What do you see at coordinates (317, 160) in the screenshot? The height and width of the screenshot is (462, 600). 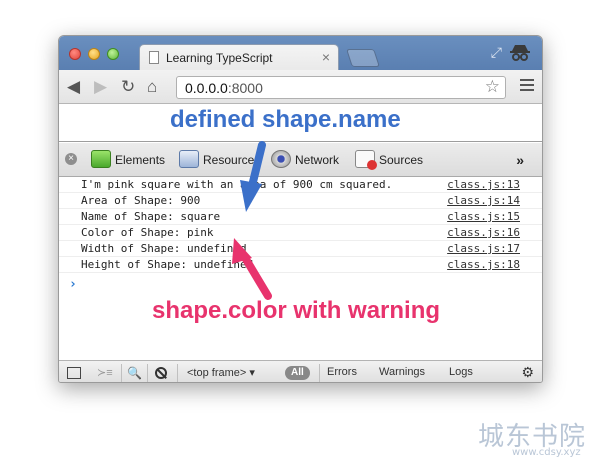 I see `tab-network-label: Network` at bounding box center [317, 160].